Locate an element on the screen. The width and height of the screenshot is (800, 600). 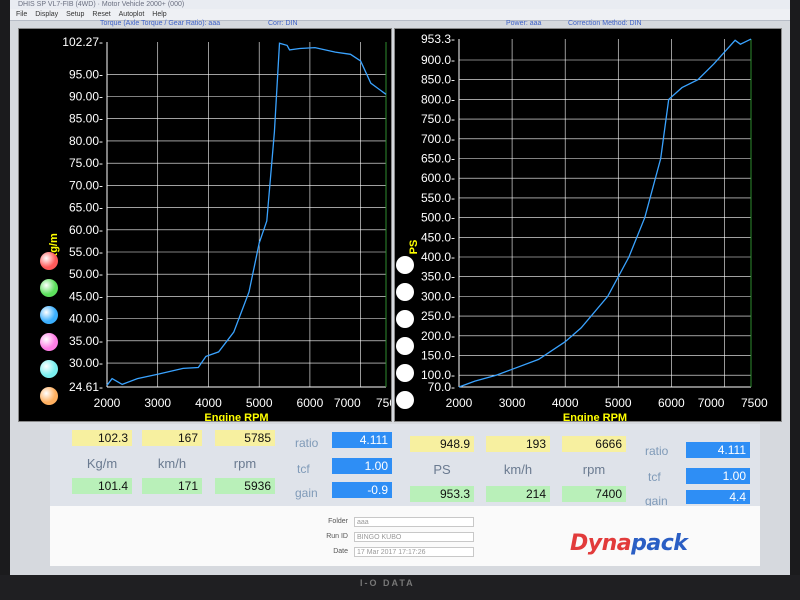
y-tick-label: 70.0- is located at coordinates (441, 387).